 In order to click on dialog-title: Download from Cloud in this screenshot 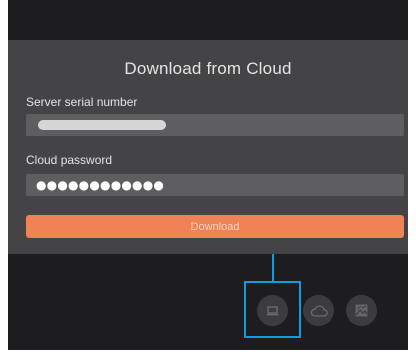, I will do `click(208, 68)`.